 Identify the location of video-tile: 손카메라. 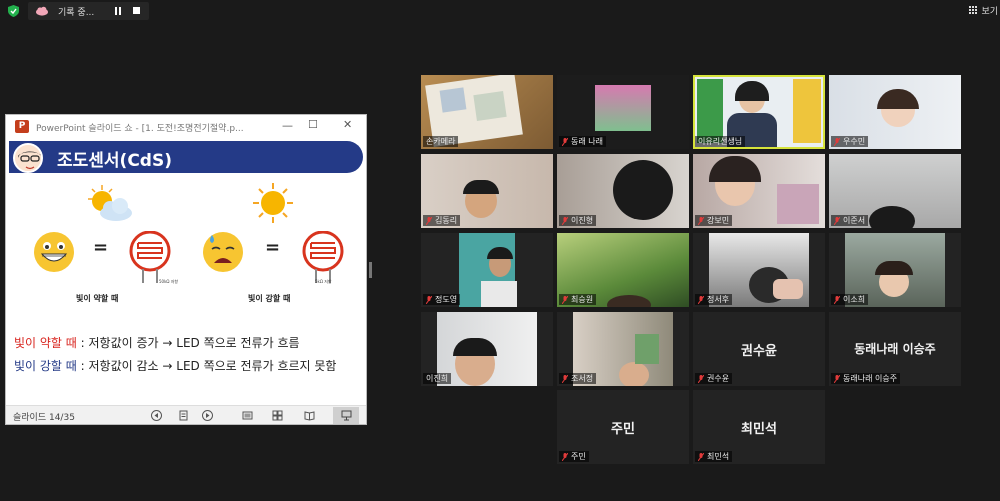
(487, 112).